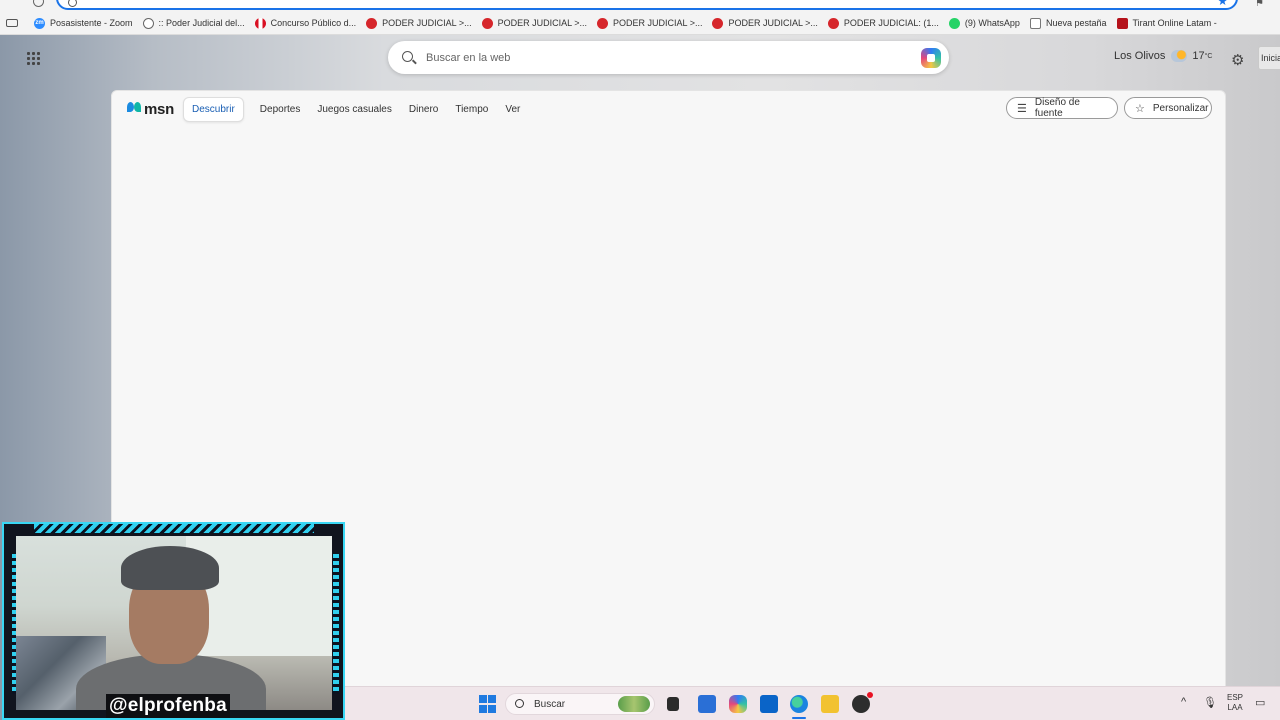 The image size is (1280, 720). I want to click on new-tab-icon, so click(1035, 23).